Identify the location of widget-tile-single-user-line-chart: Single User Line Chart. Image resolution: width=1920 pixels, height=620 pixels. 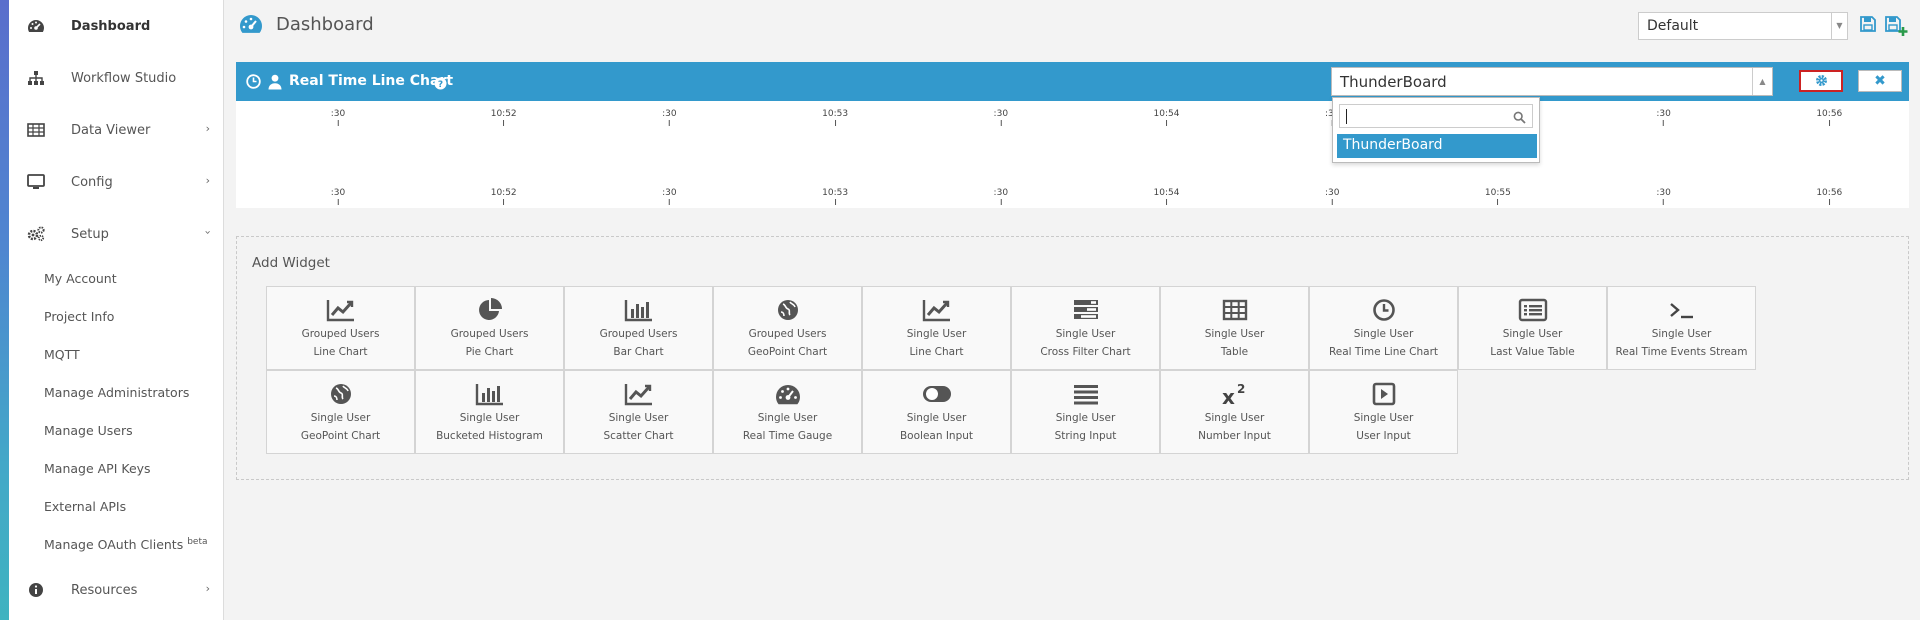
(936, 328).